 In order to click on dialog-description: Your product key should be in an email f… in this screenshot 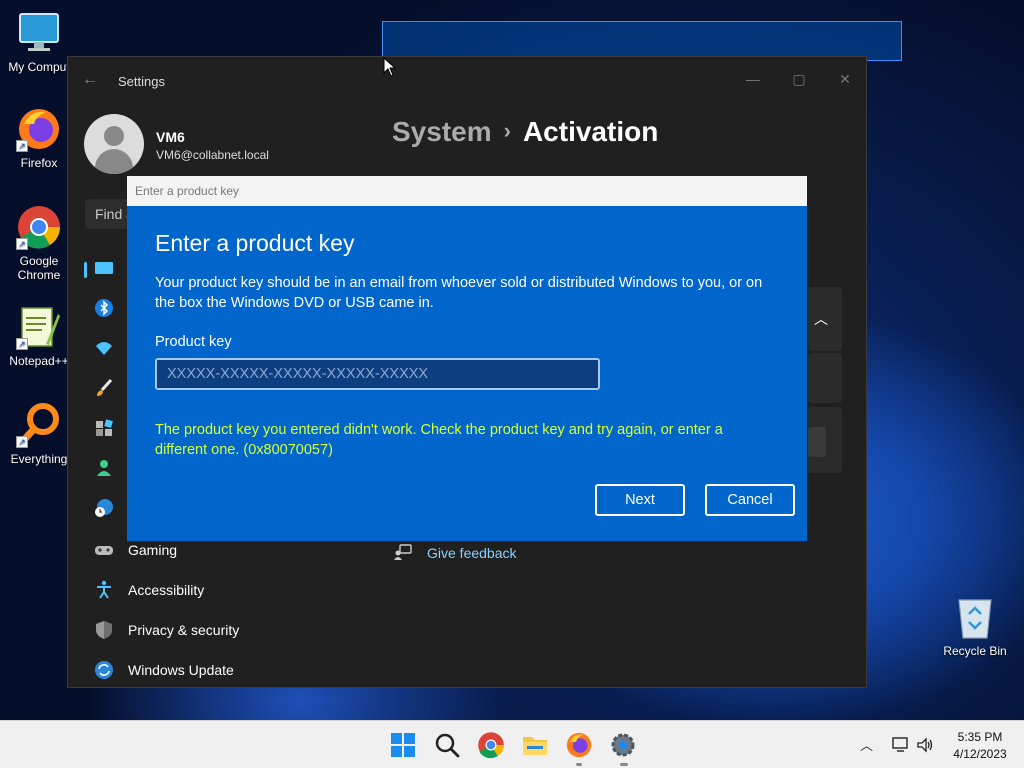, I will do `click(459, 293)`.